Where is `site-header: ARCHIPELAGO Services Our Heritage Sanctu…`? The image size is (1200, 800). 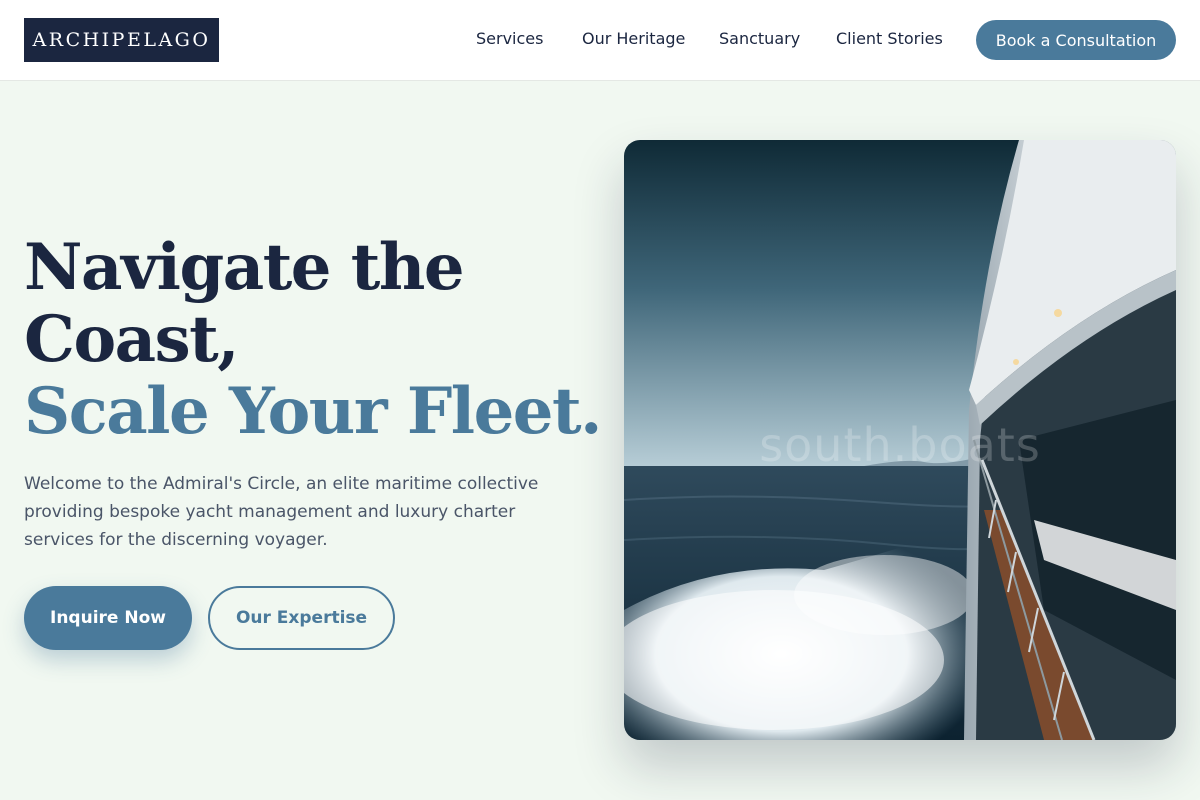
site-header: ARCHIPELAGO Services Our Heritage Sanctu… is located at coordinates (600, 40).